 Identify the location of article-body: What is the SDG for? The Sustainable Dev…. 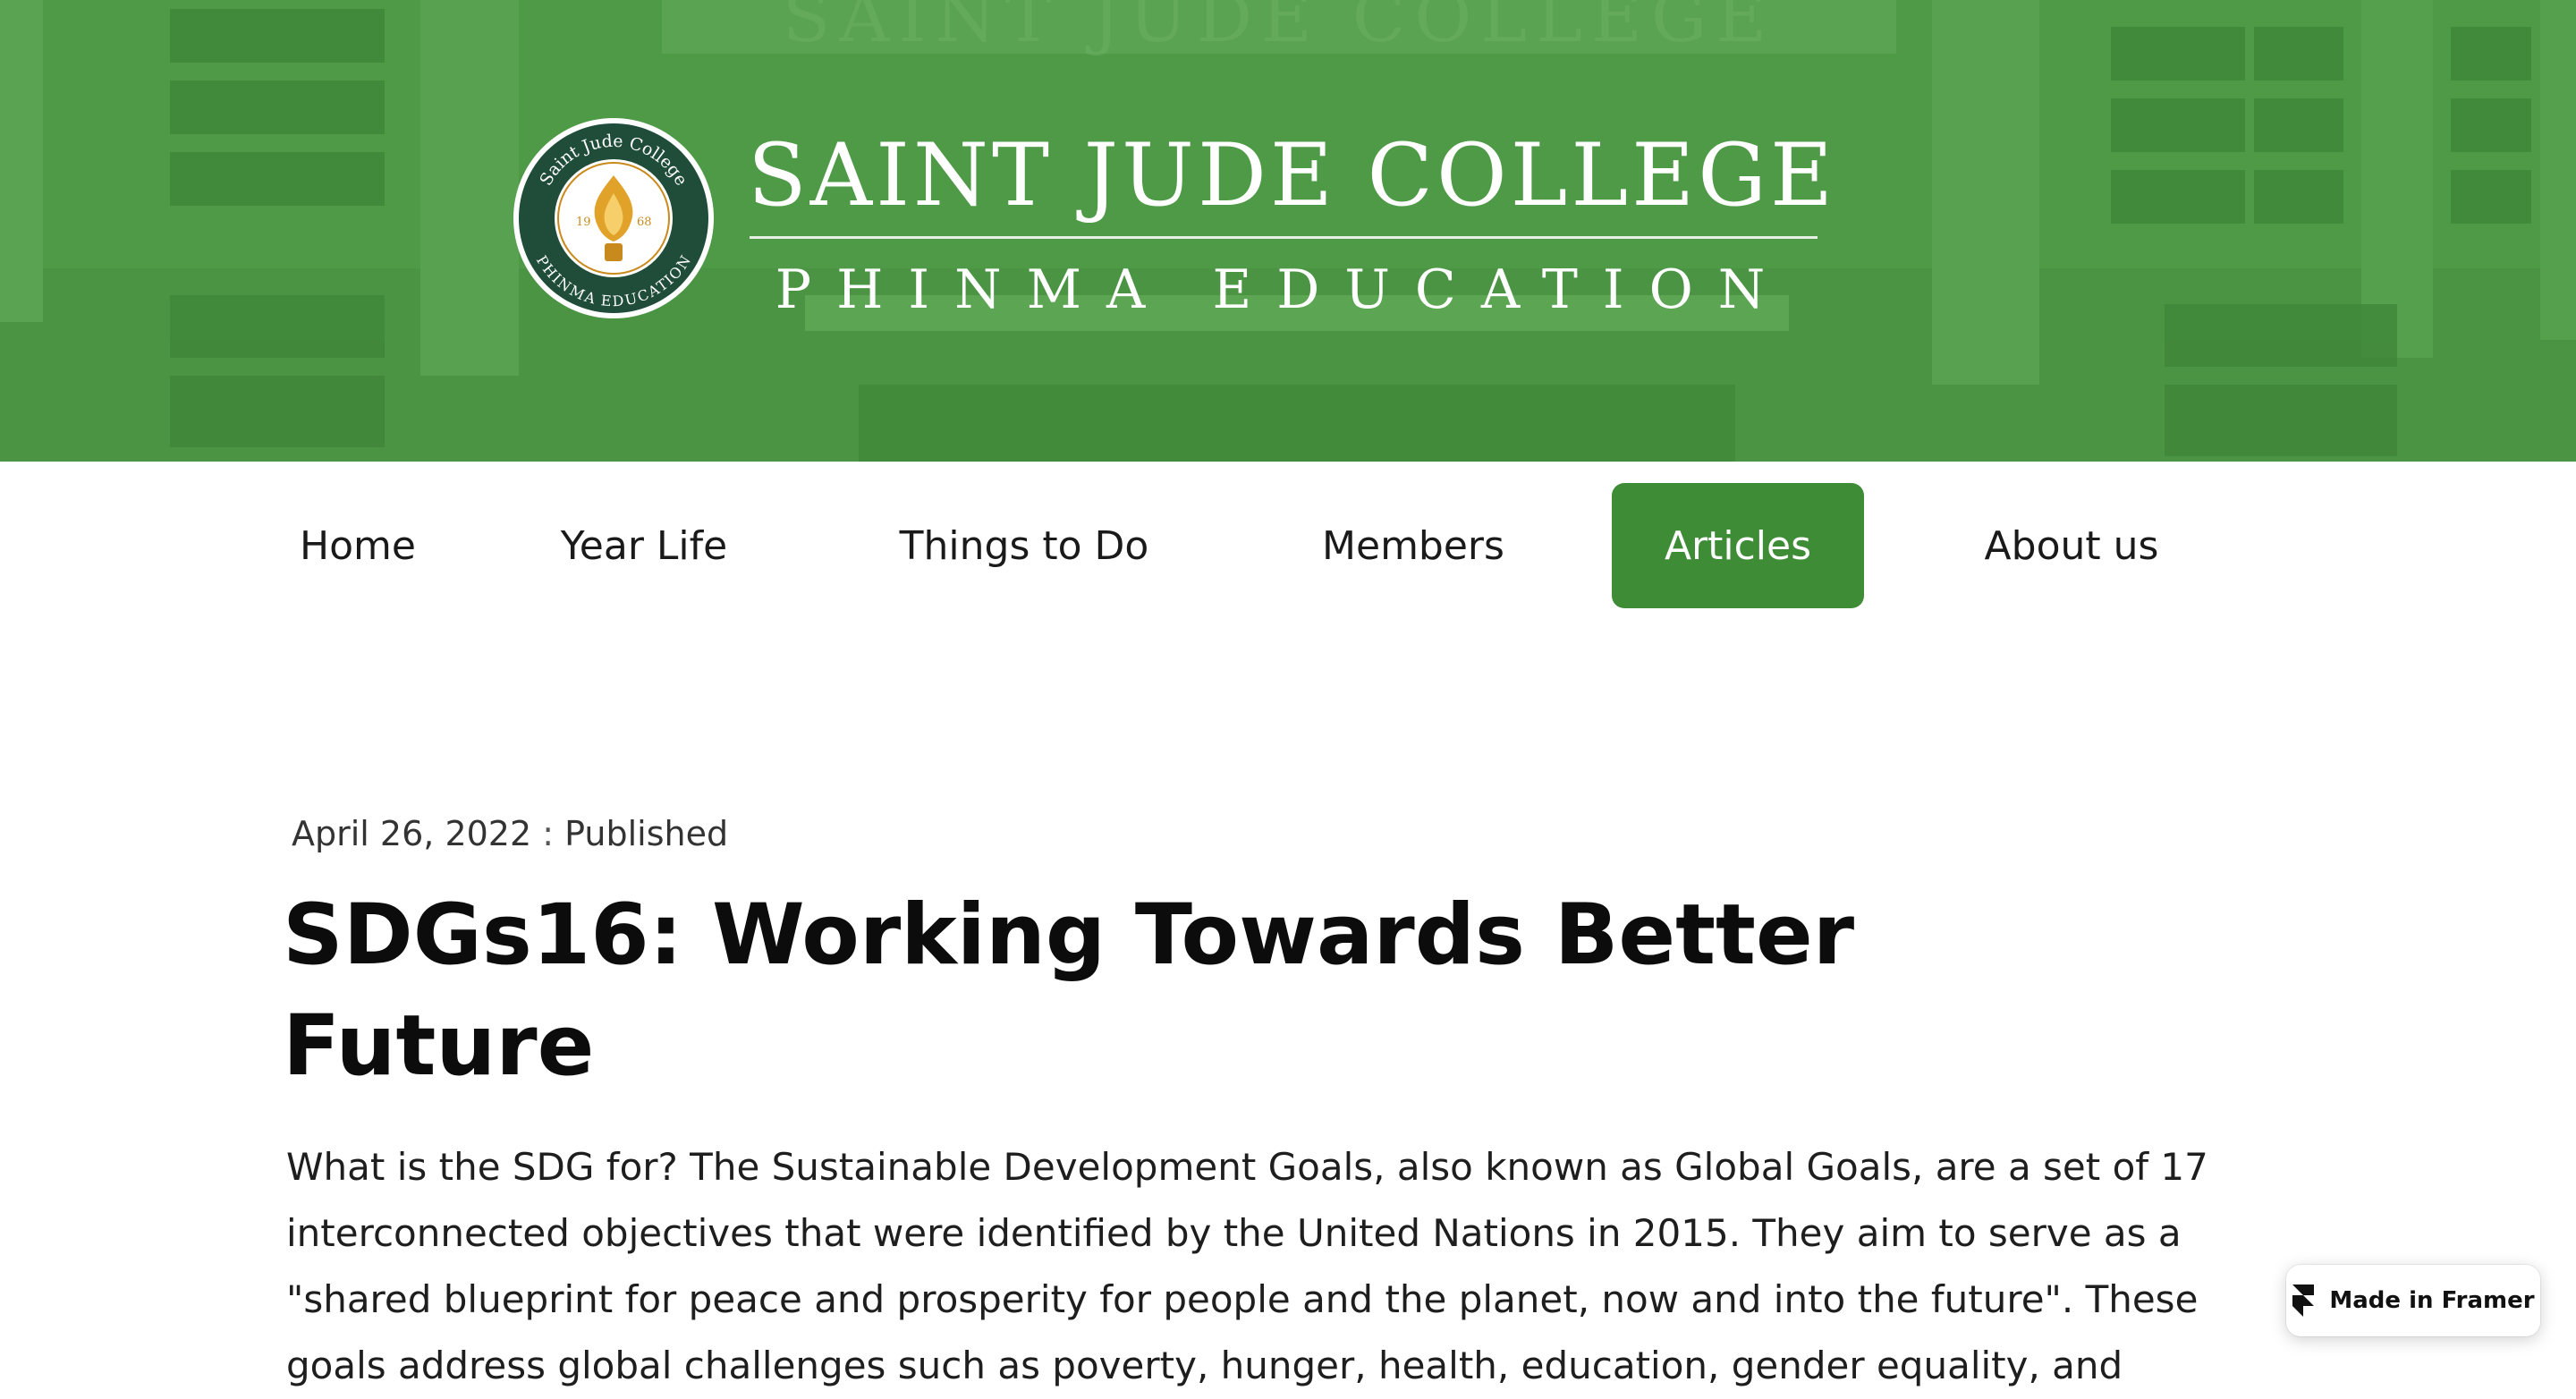
(1261, 1266).